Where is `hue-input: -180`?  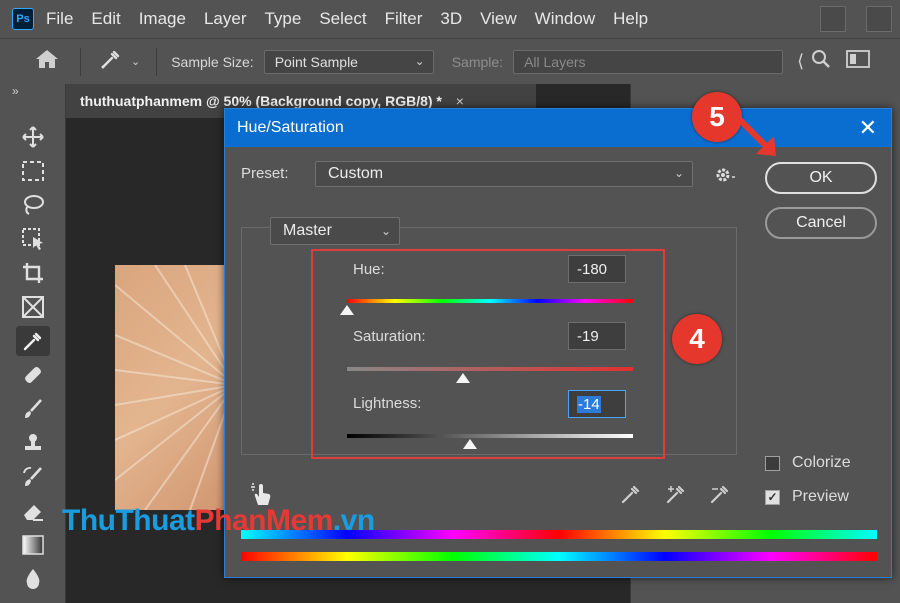
hue-input: -180 is located at coordinates (597, 269).